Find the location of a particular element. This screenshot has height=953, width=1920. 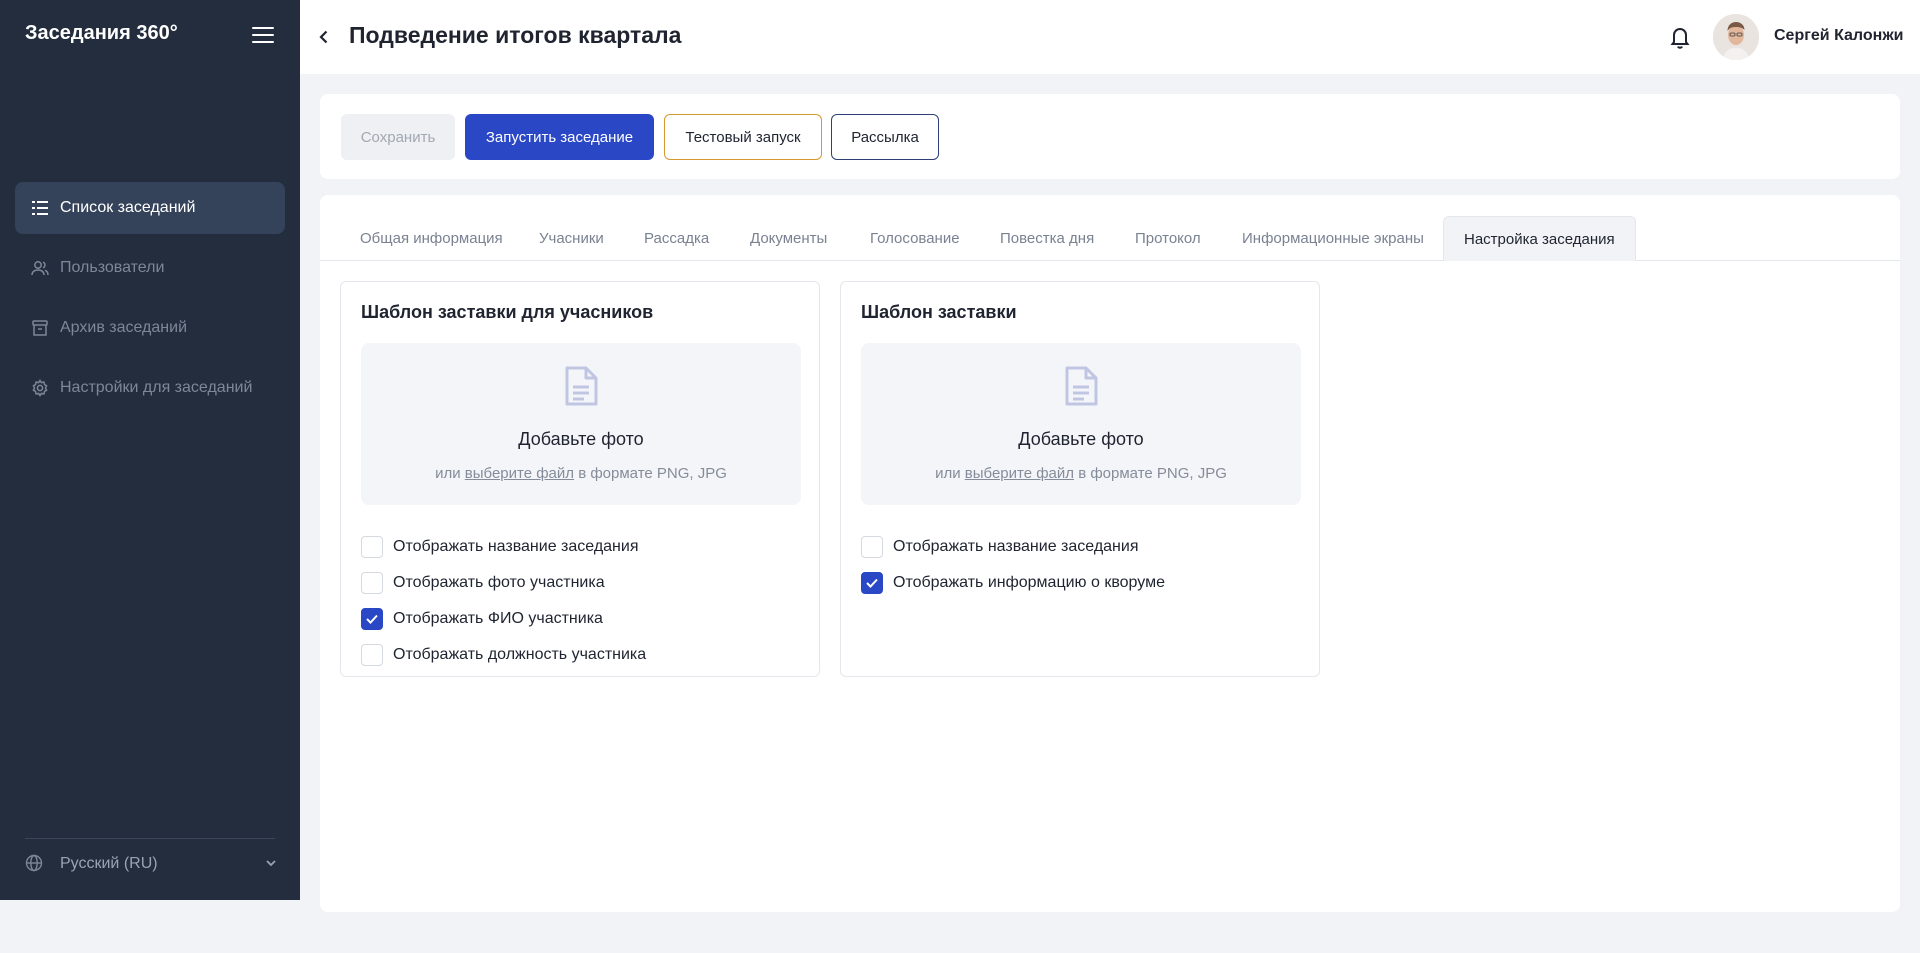

panel-title: Шаблон заставки для учасников is located at coordinates (507, 312).